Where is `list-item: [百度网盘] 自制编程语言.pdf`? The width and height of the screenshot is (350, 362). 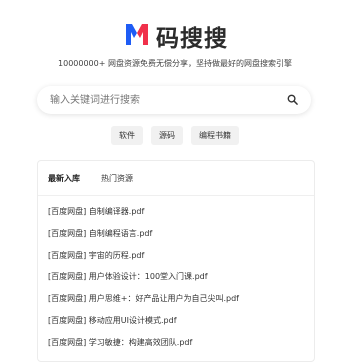 list-item: [百度网盘] 自制编程语言.pdf is located at coordinates (178, 238).